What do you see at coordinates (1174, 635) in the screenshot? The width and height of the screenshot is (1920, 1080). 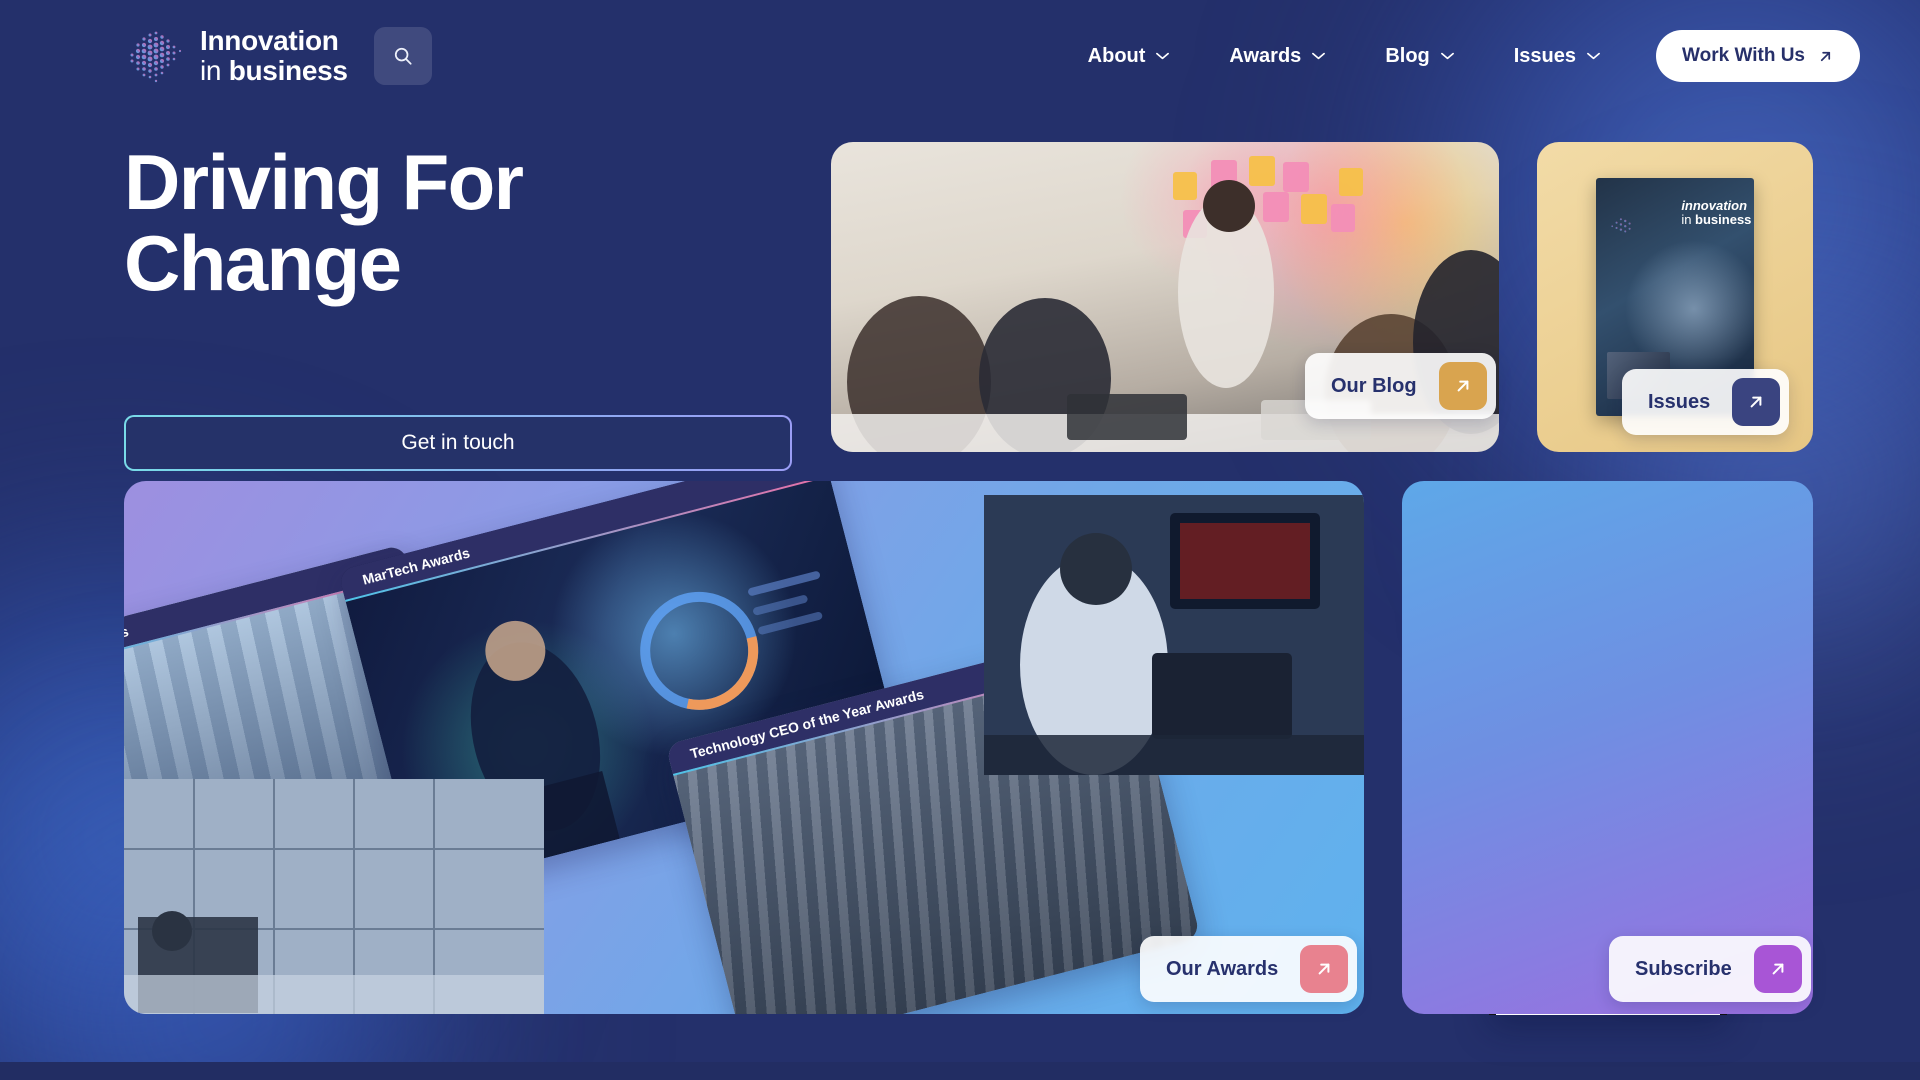 I see `awards-worker-photo` at bounding box center [1174, 635].